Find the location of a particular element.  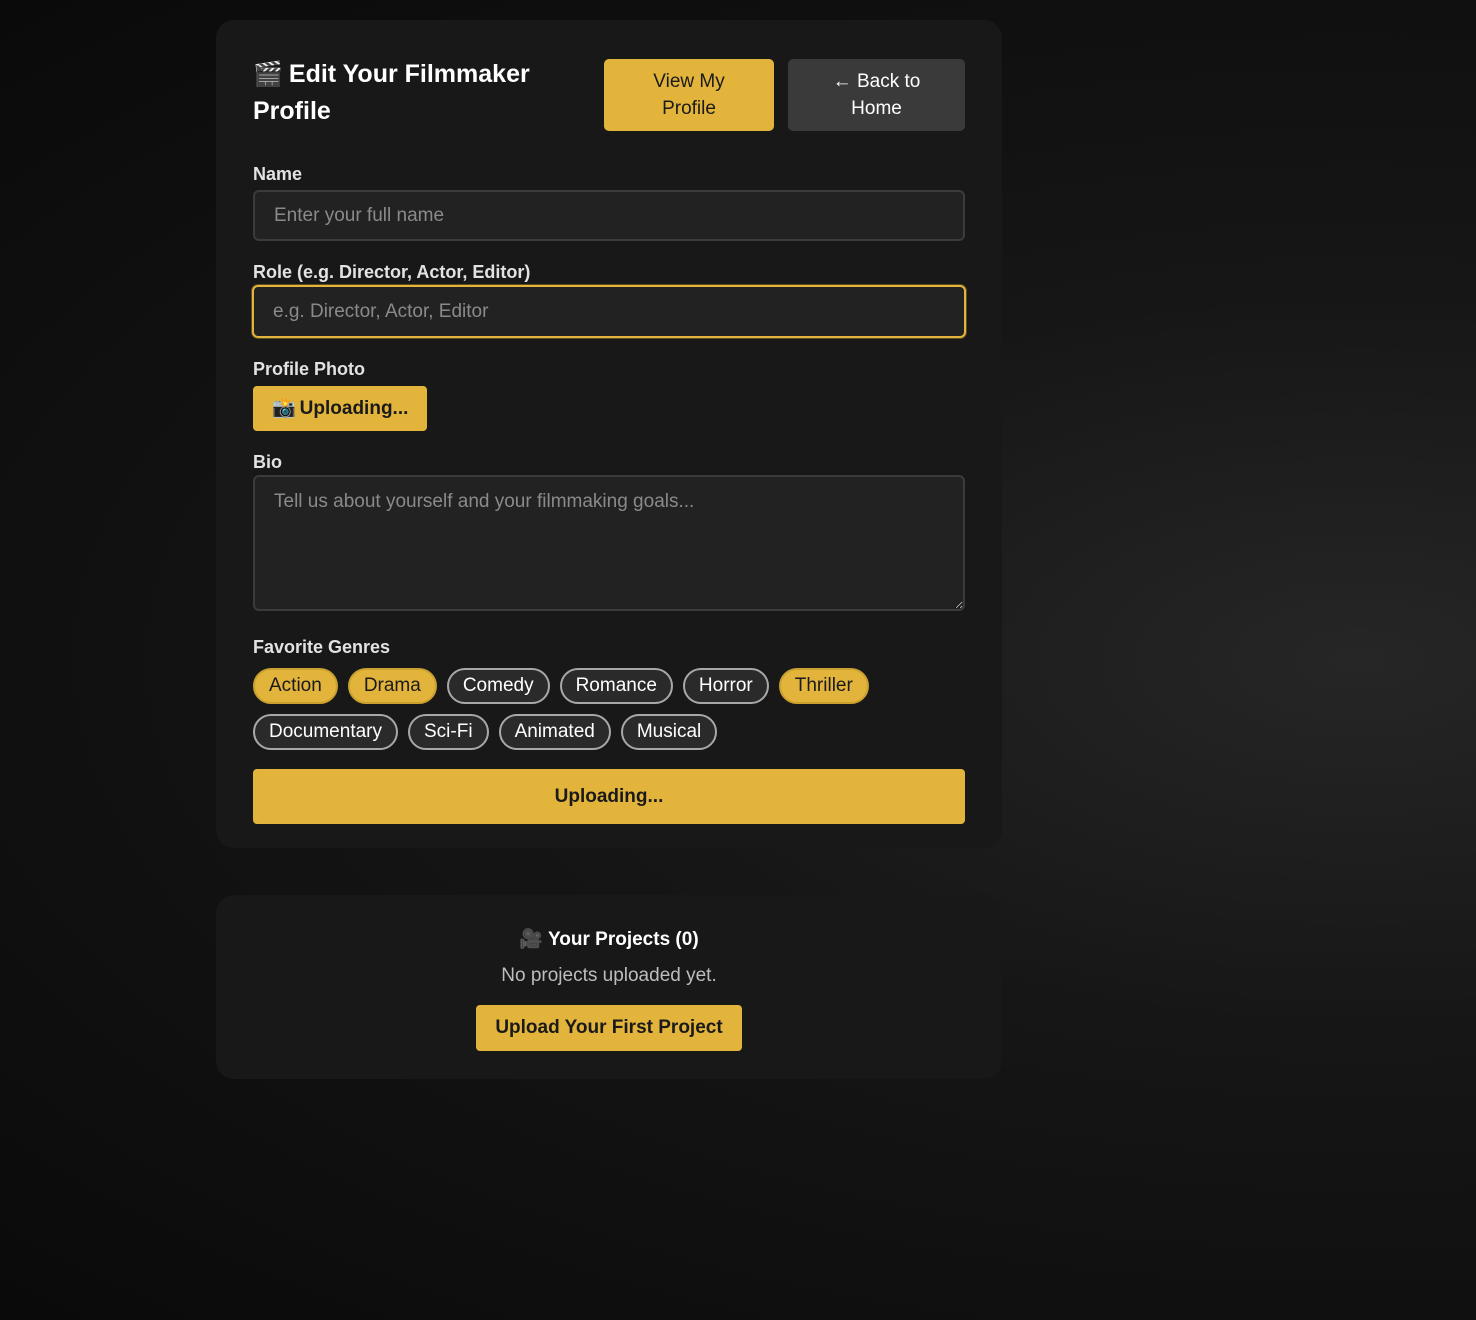

genre-horror: Horror is located at coordinates (725, 686).